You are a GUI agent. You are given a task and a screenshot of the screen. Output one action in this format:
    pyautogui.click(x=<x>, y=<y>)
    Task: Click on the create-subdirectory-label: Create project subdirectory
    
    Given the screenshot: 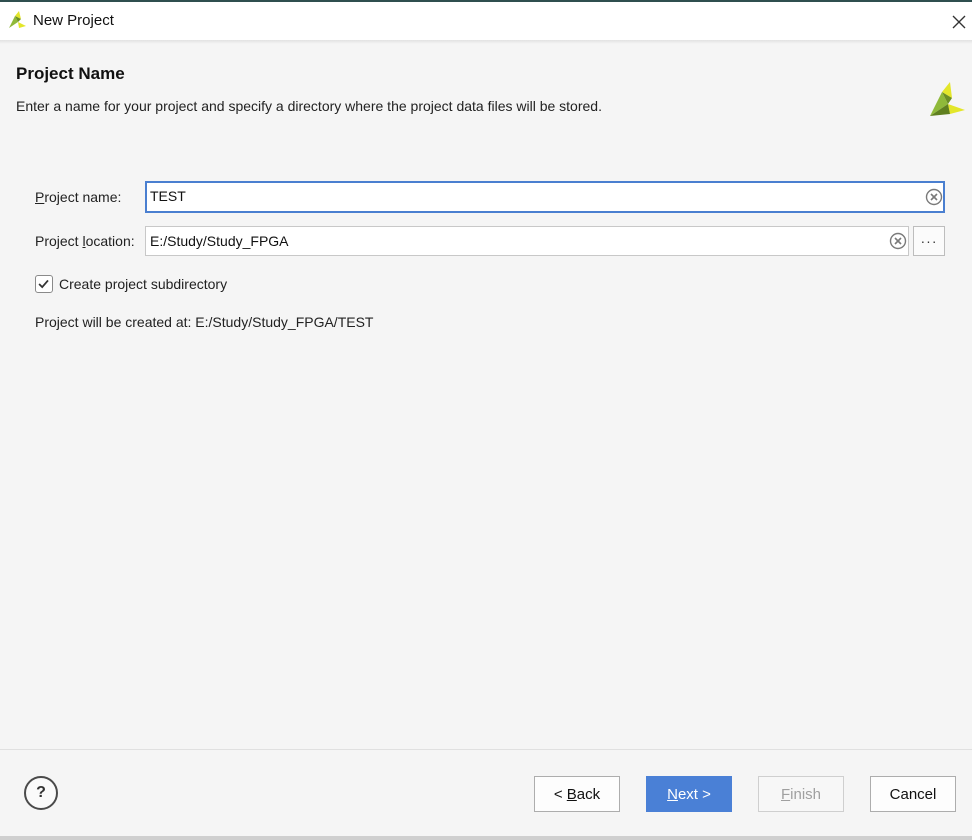 What is the action you would take?
    pyautogui.click(x=143, y=284)
    